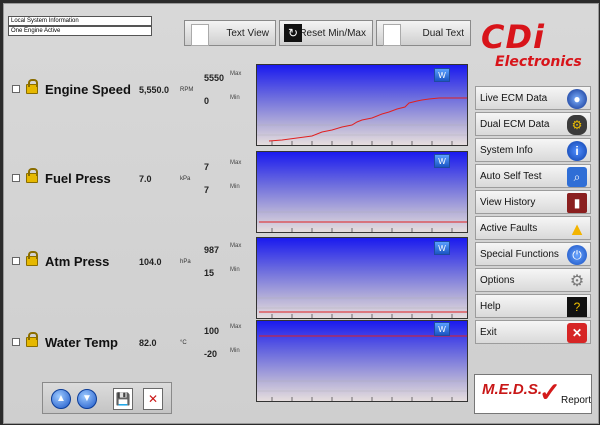 This screenshot has width=600, height=425. I want to click on gauge-min: 0, so click(207, 101).